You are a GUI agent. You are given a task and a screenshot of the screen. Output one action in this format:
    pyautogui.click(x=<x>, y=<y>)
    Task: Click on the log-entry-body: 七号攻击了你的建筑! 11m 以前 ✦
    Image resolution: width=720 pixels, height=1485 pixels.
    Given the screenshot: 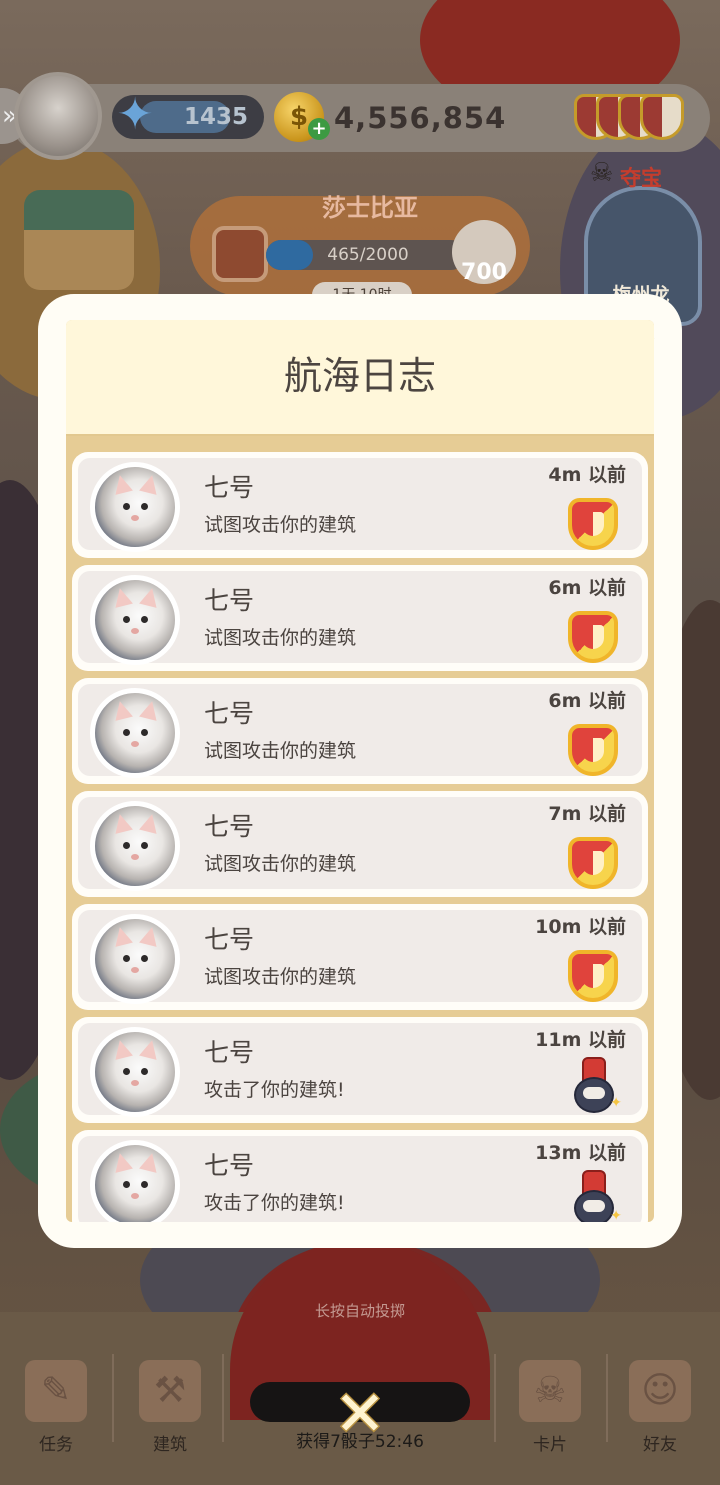 What is the action you would take?
    pyautogui.click(x=360, y=1070)
    